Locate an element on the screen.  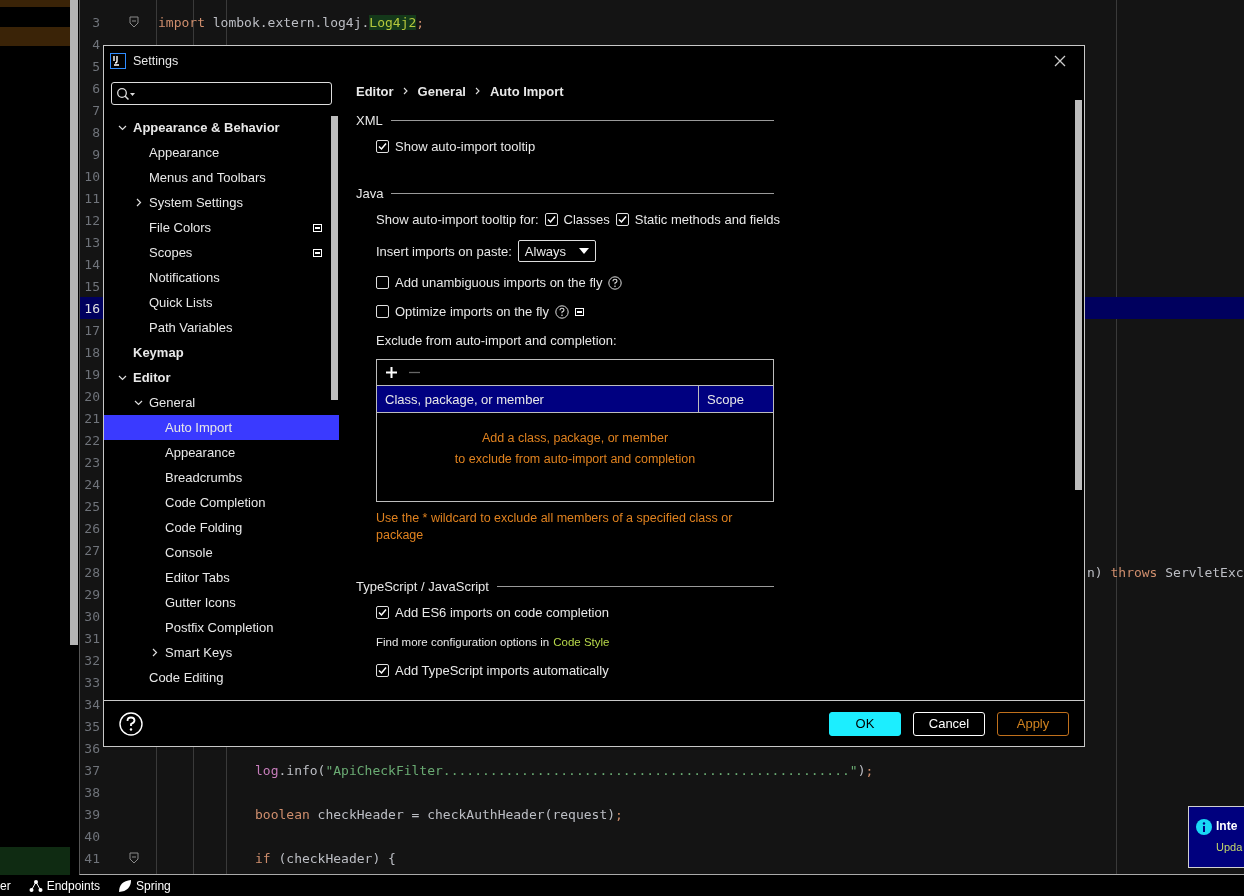
tree-item: Path Variables is located at coordinates (221, 327).